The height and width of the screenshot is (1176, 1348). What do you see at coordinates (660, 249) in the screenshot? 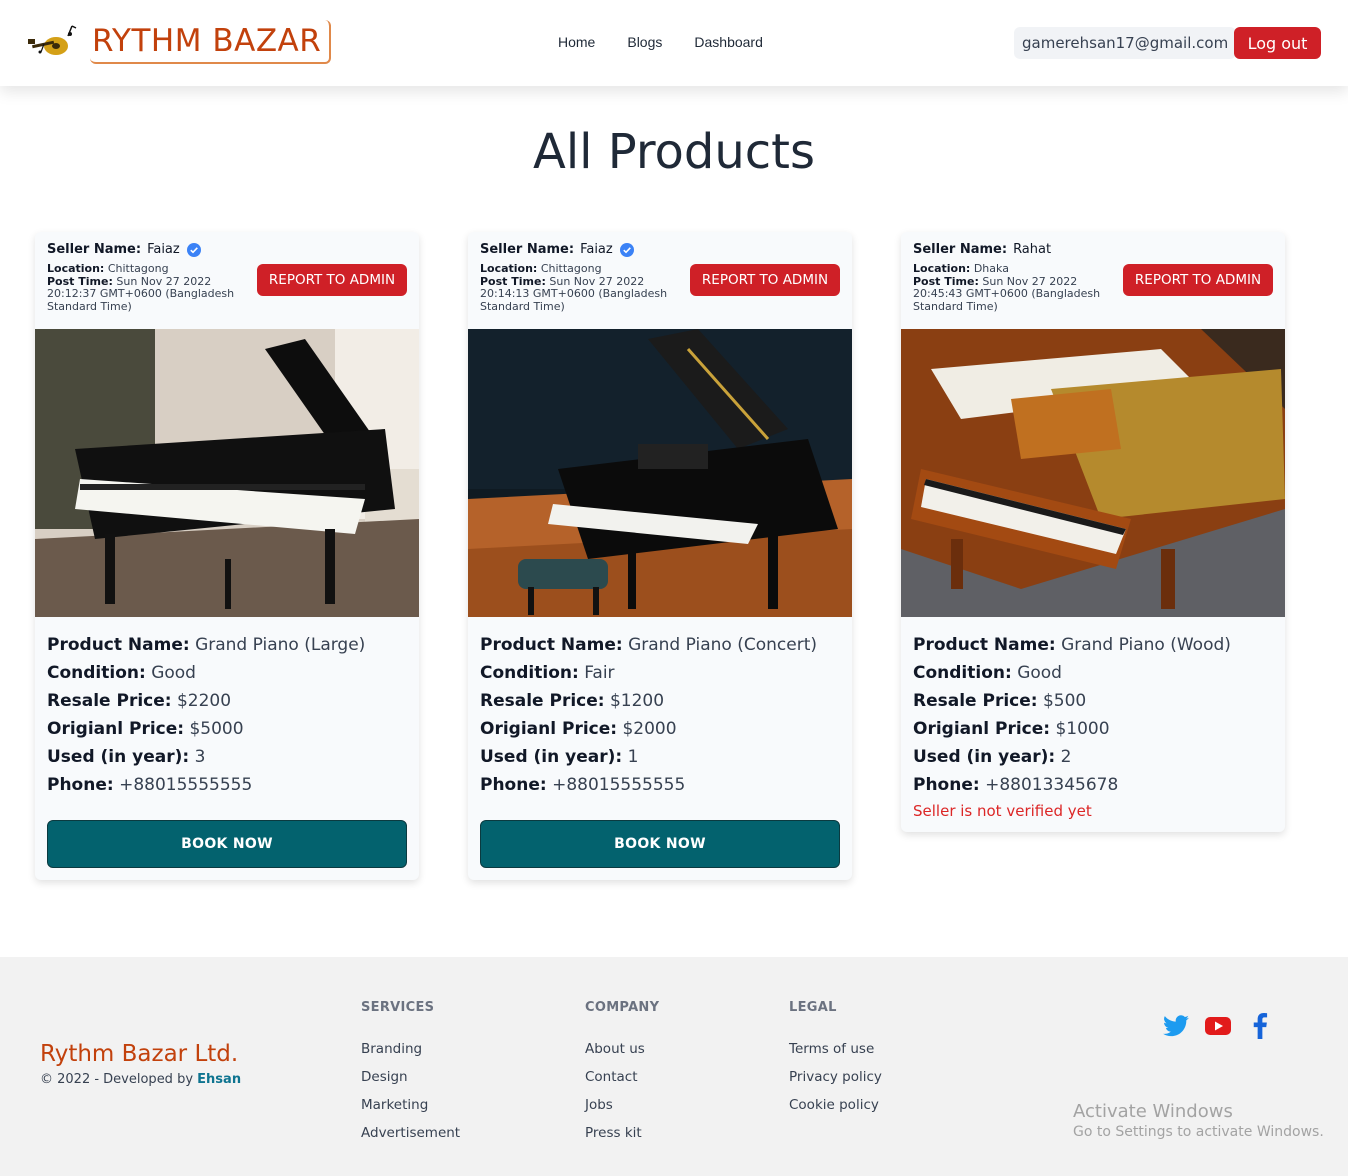
I see `seller-line: Seller Name: Faiaz` at bounding box center [660, 249].